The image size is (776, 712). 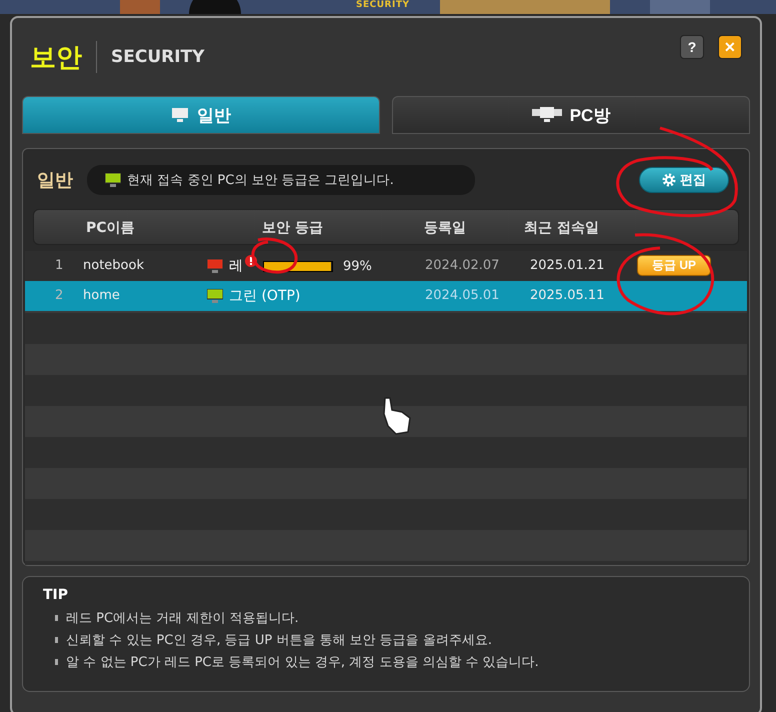 I want to click on close-button: ✕, so click(x=730, y=47).